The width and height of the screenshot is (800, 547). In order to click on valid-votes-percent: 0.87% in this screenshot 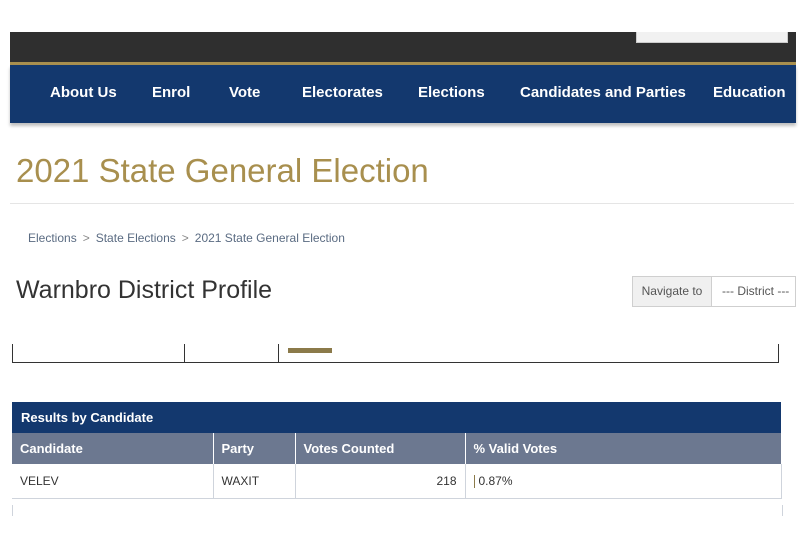, I will do `click(495, 480)`.